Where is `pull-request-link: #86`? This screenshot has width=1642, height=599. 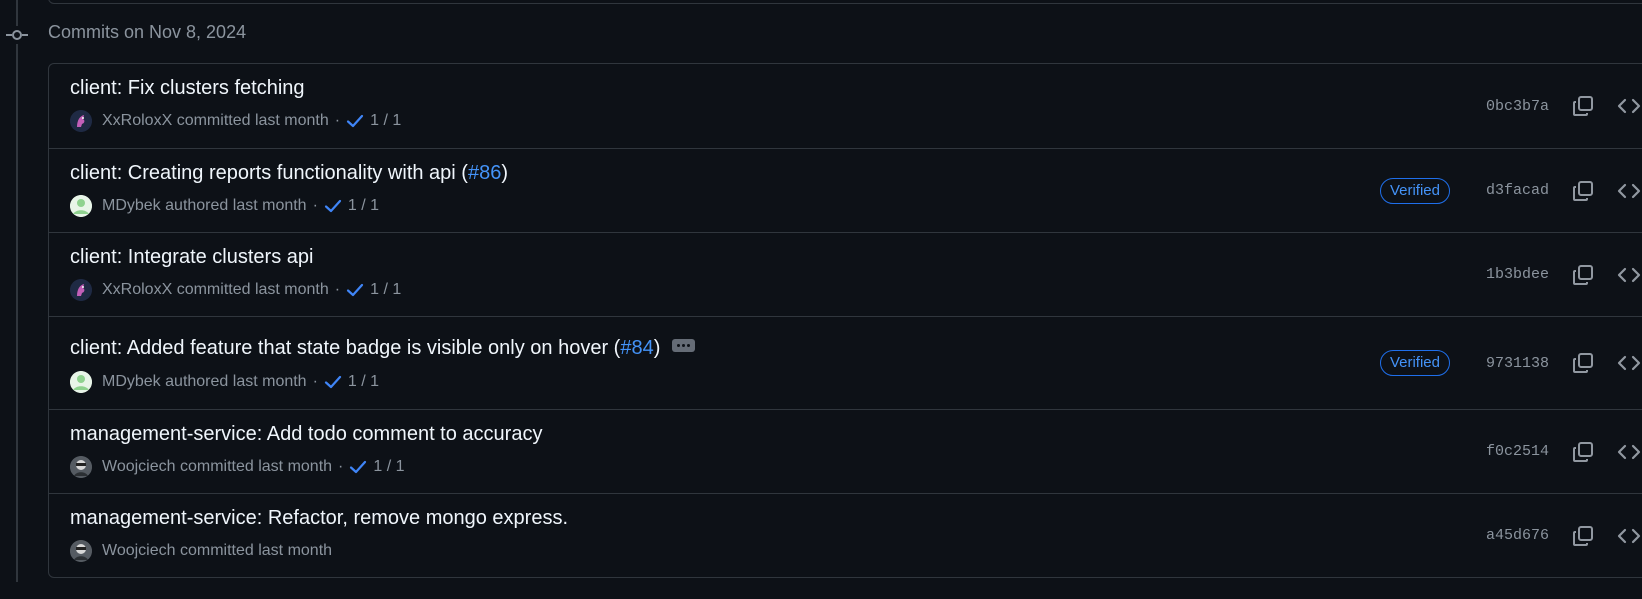
pull-request-link: #86 is located at coordinates (484, 173).